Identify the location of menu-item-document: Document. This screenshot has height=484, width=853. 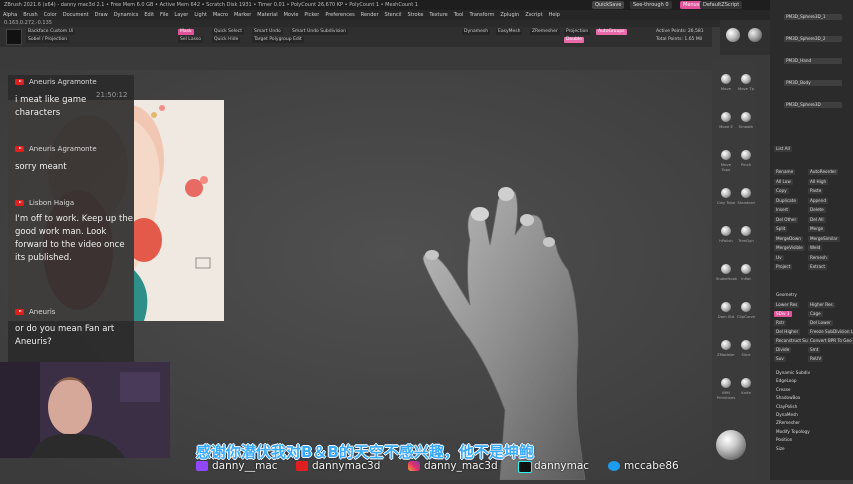
(76, 15).